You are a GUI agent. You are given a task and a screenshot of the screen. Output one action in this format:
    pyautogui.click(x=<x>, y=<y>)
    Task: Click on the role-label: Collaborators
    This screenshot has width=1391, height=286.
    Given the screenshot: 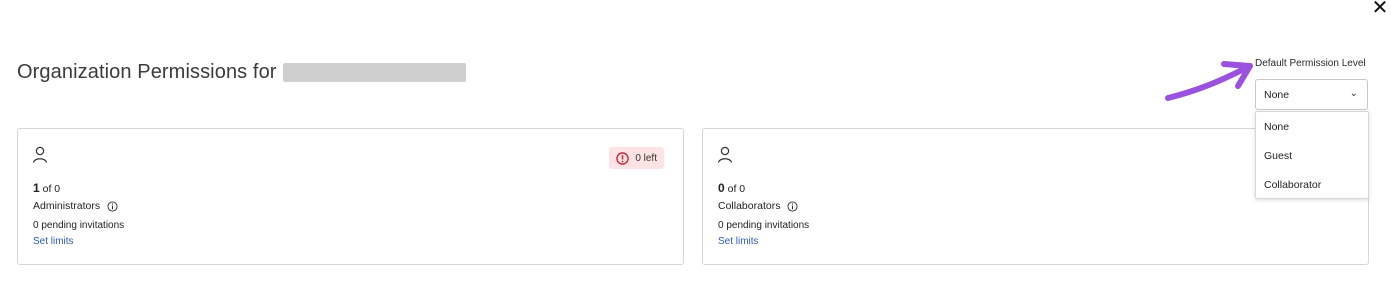 What is the action you would take?
    pyautogui.click(x=749, y=206)
    